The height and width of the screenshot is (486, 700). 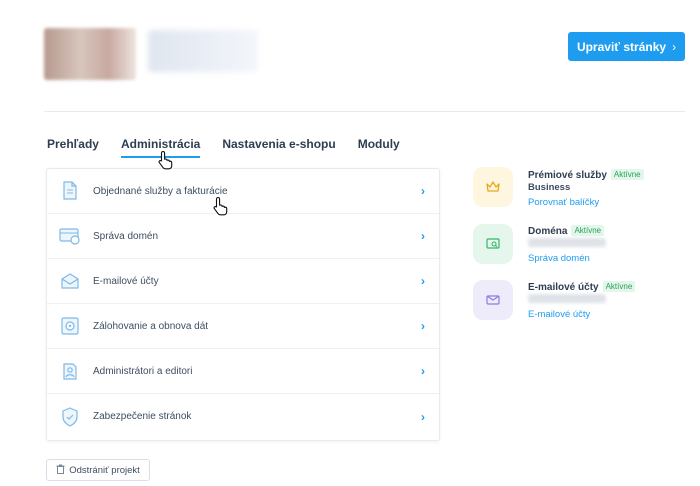 I want to click on envelope-icon, so click(x=493, y=300).